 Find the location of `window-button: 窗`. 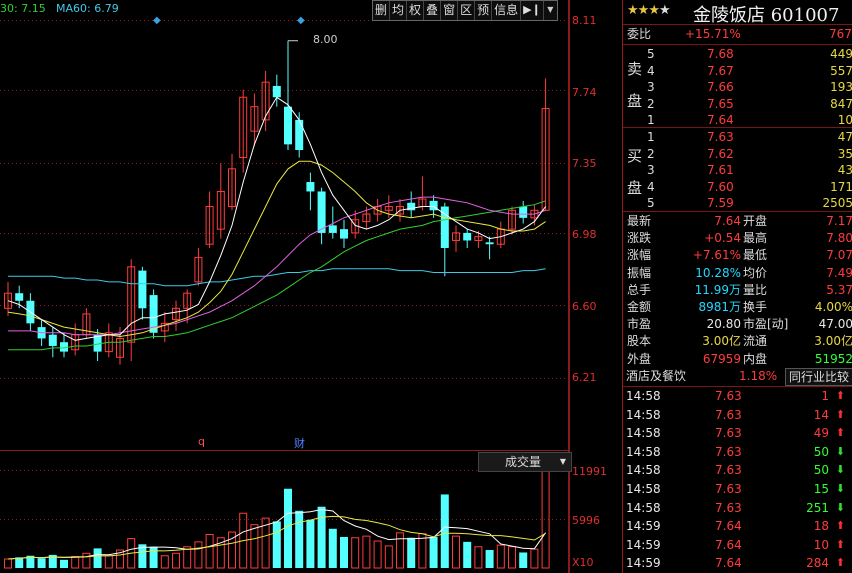

window-button: 窗 is located at coordinates (450, 10).